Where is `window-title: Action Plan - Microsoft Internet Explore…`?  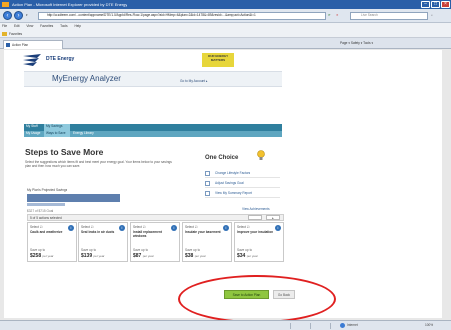
window-title: Action Plan - Microsoft Internet Explore… is located at coordinates (70, 4).